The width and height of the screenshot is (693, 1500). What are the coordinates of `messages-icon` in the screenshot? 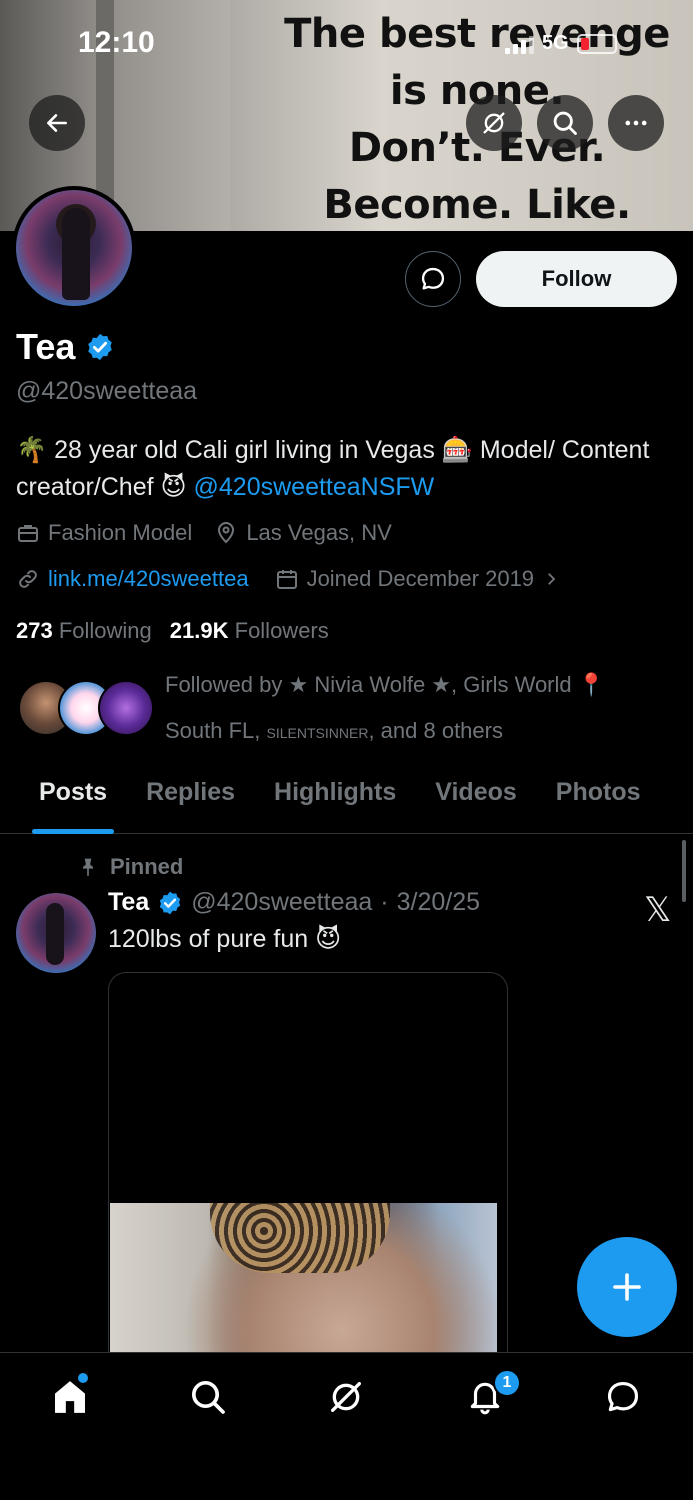 It's located at (623, 1396).